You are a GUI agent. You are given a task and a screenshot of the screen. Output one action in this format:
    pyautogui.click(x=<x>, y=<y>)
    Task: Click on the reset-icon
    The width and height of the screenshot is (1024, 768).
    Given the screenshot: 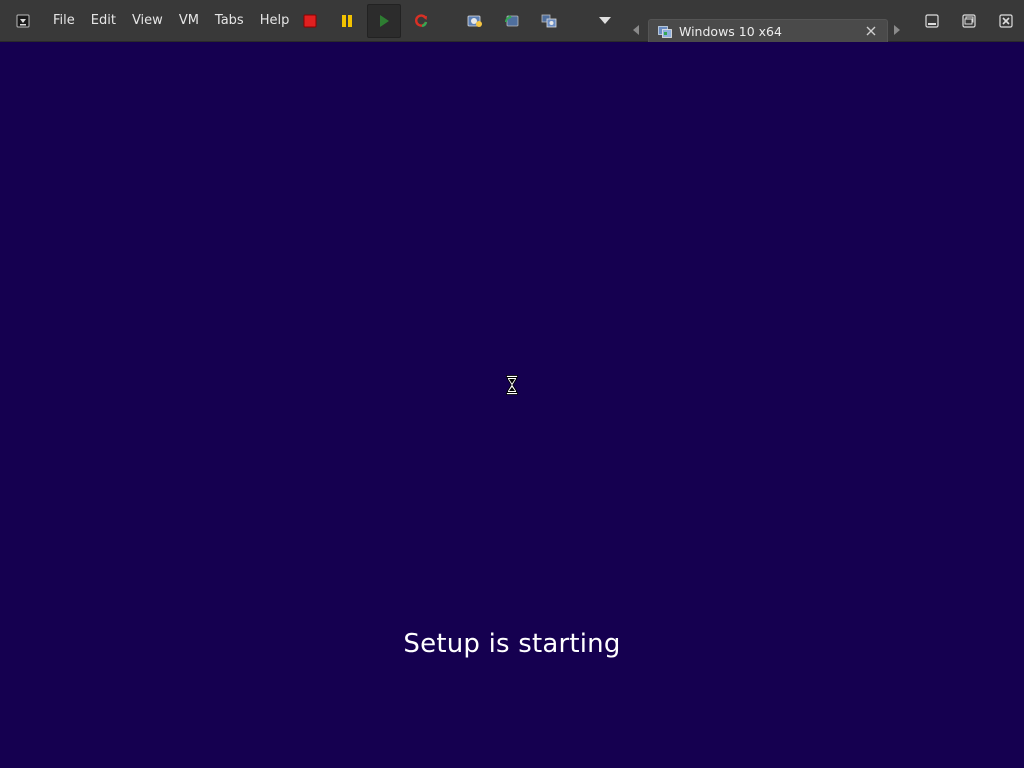 What is the action you would take?
    pyautogui.click(x=420, y=21)
    